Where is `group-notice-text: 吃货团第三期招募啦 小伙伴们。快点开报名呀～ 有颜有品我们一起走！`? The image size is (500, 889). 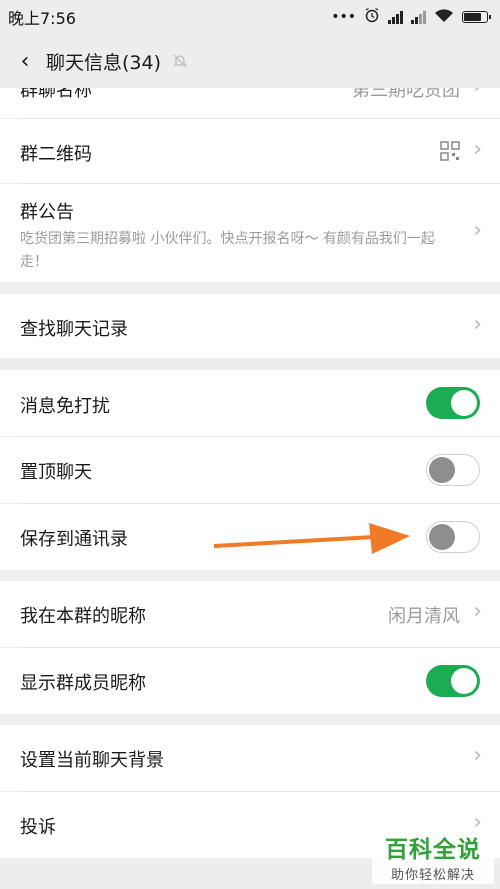
group-notice-text: 吃货团第三期招募啦 小伙伴们。快点开报名呀～ 有颜有品我们一起走！ is located at coordinates (227, 250).